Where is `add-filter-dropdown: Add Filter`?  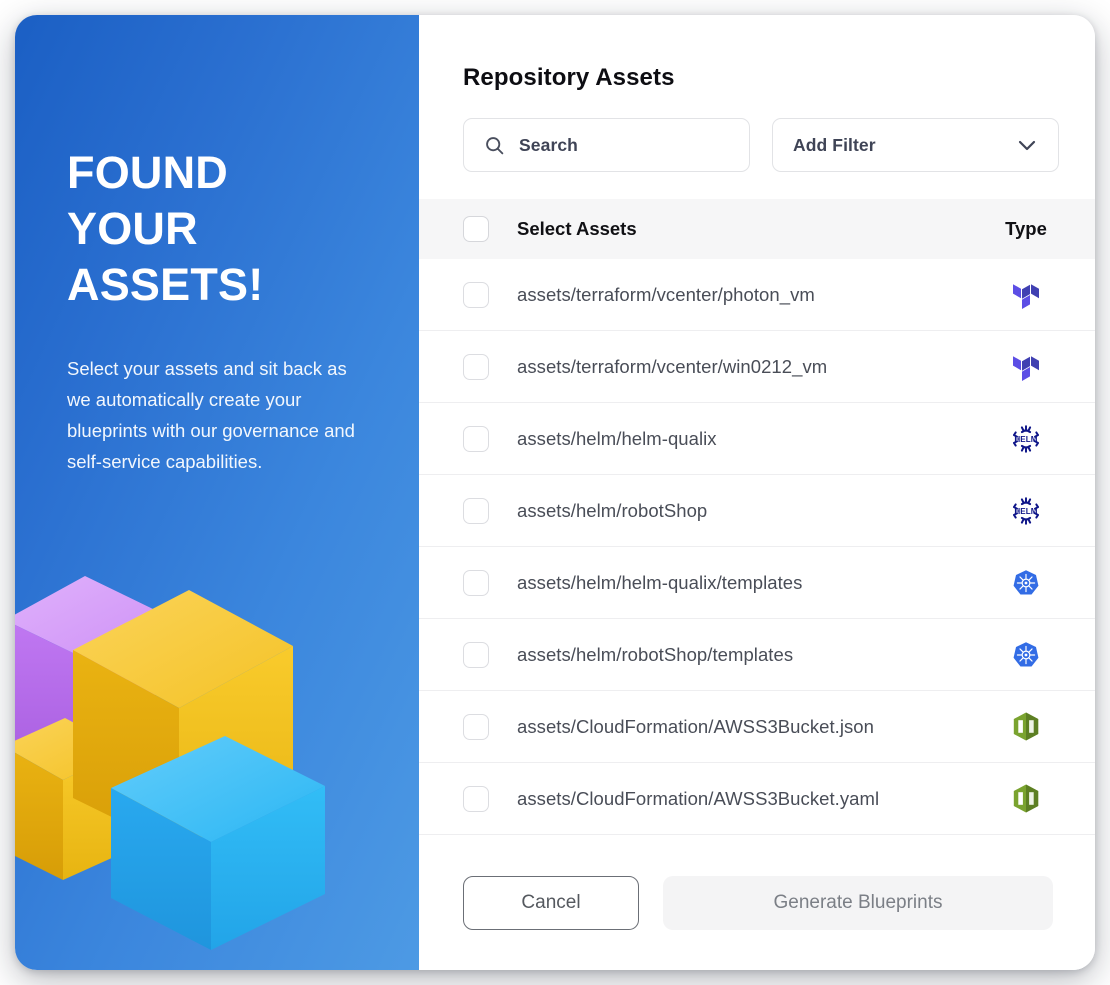
add-filter-dropdown: Add Filter is located at coordinates (915, 145).